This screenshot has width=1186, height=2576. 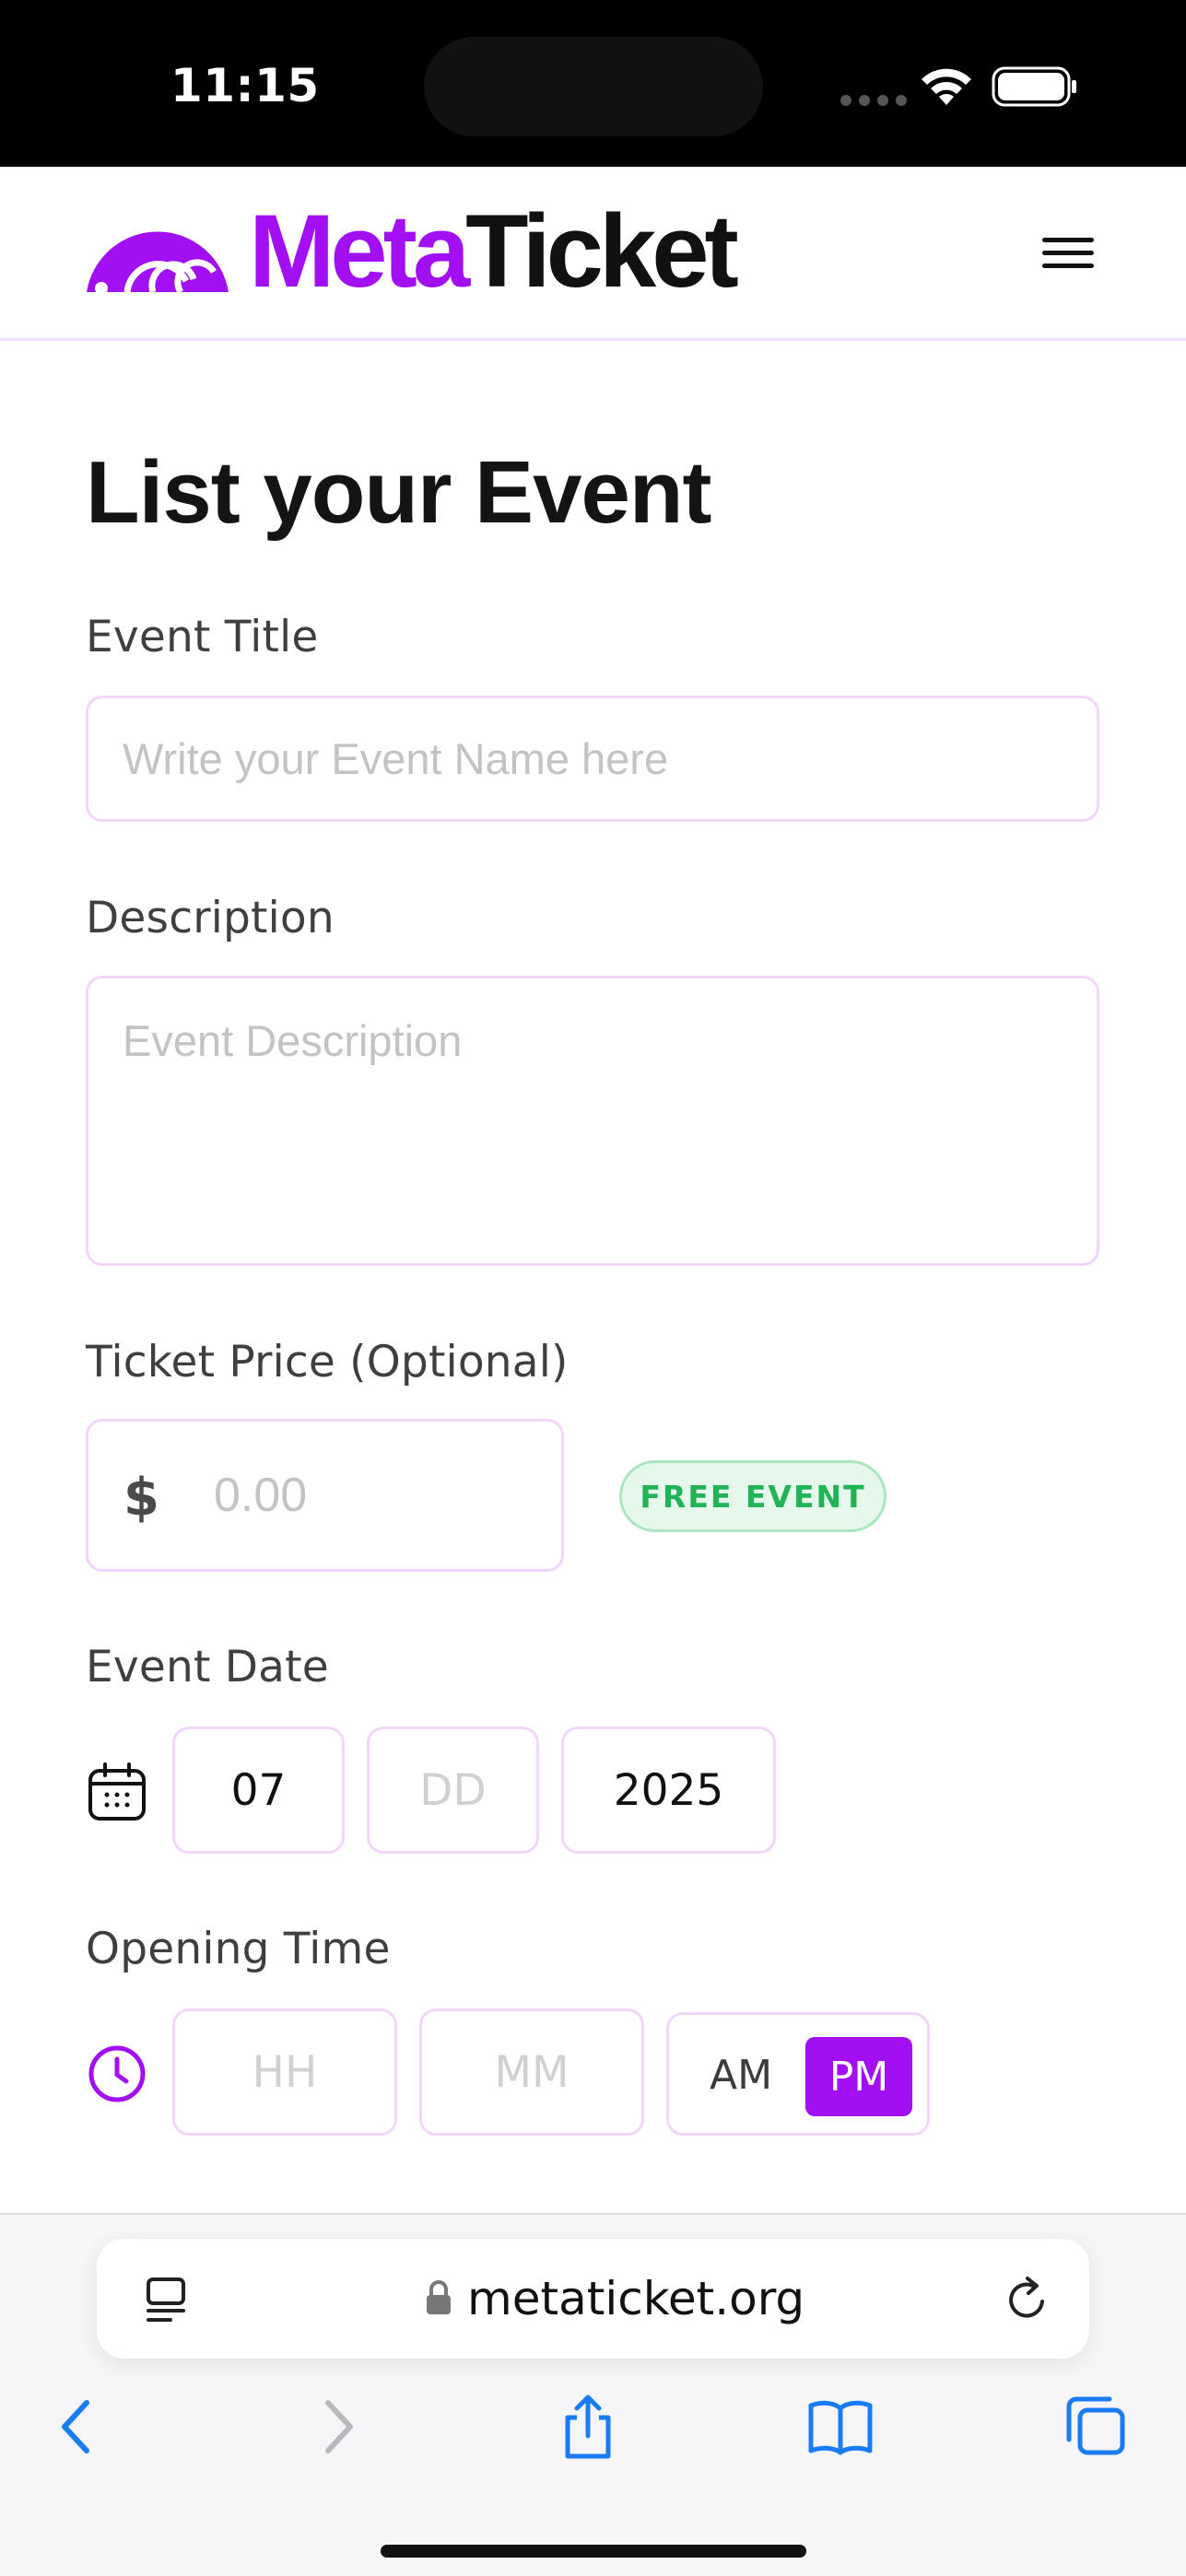 I want to click on logo-mark-icon, so click(x=158, y=261).